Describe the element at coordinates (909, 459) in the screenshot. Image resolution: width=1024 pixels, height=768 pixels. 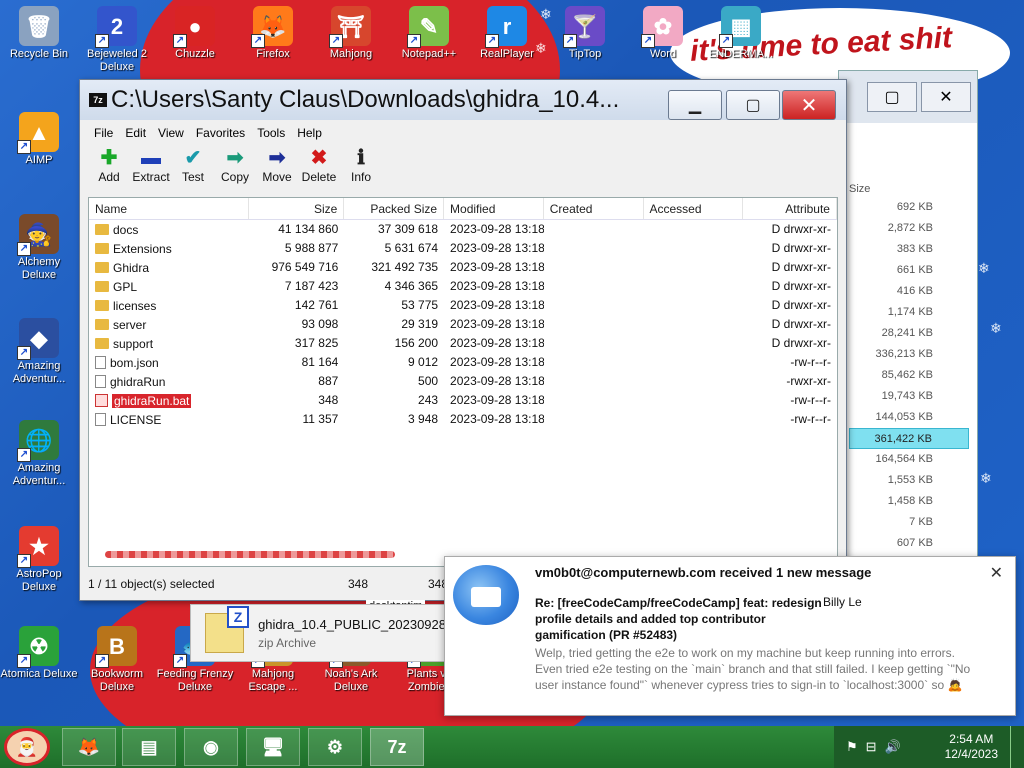
I see `size-cell: 164,564 KB` at that location.